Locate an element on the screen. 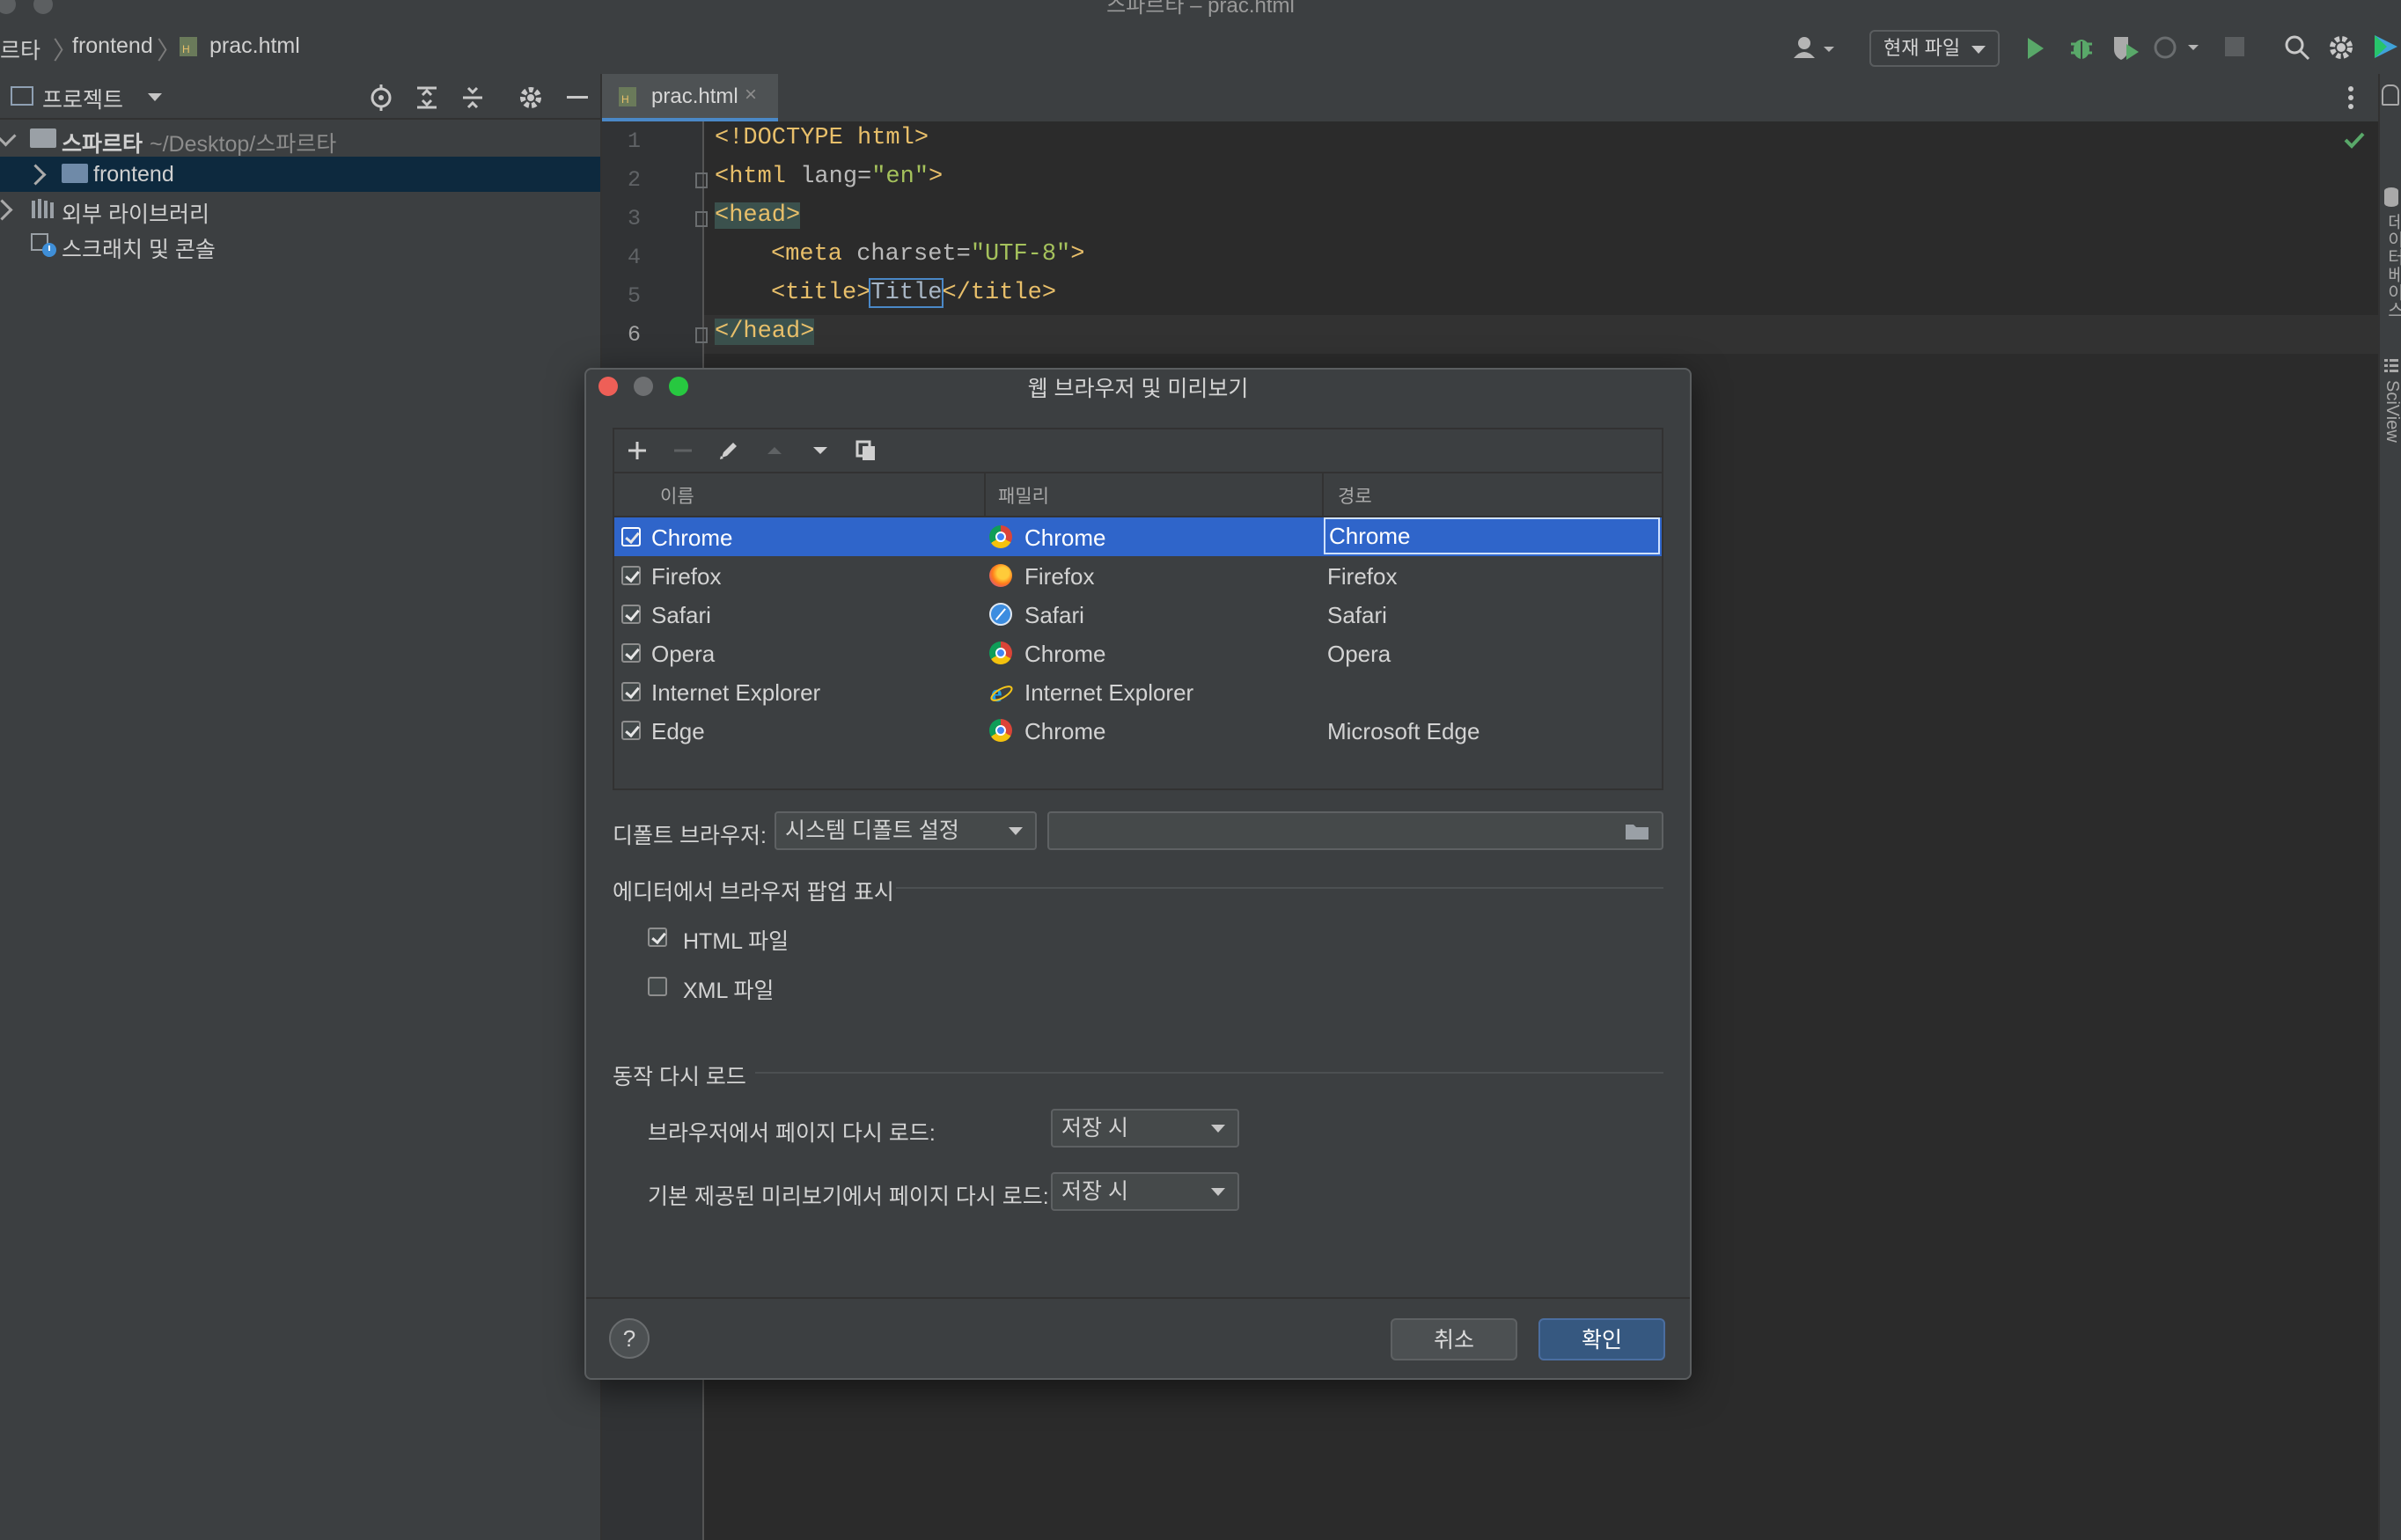 This screenshot has width=2401, height=1540. breadcrumb-folder: frontend is located at coordinates (112, 46).